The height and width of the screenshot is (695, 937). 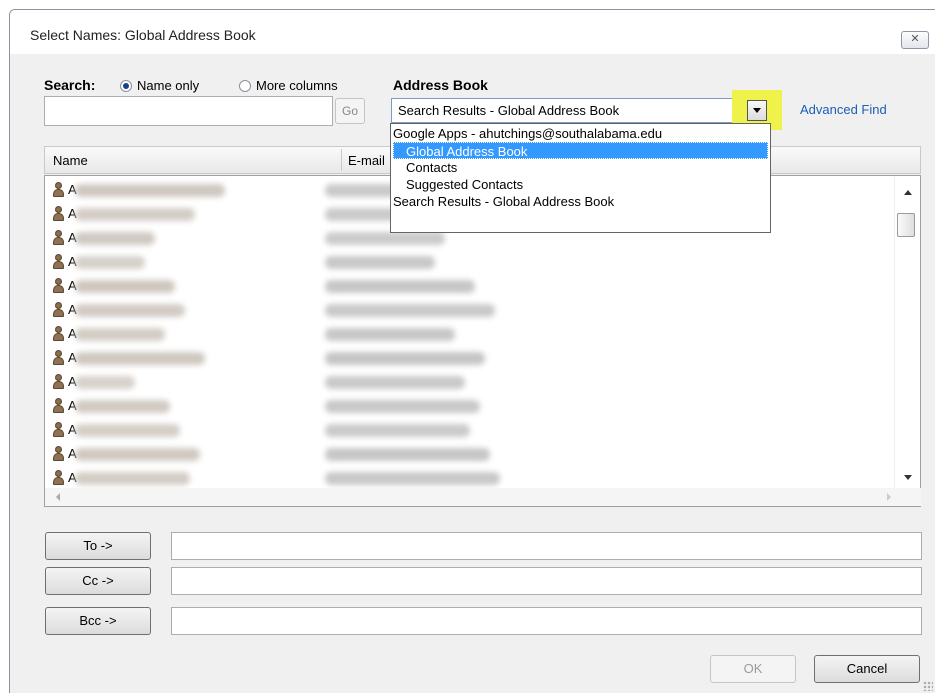 What do you see at coordinates (440, 85) in the screenshot?
I see `address-book-label: Address Book` at bounding box center [440, 85].